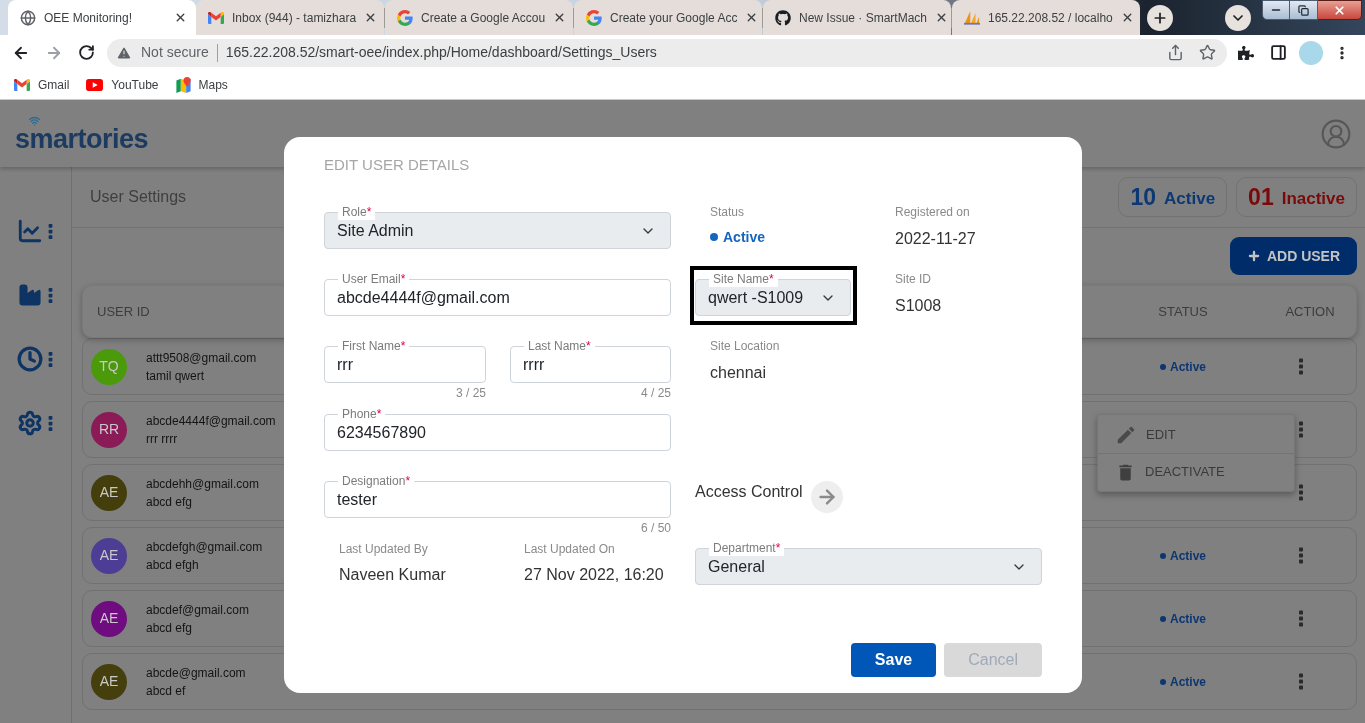 This screenshot has height=723, width=1365. I want to click on line-chart-icon, so click(30, 231).